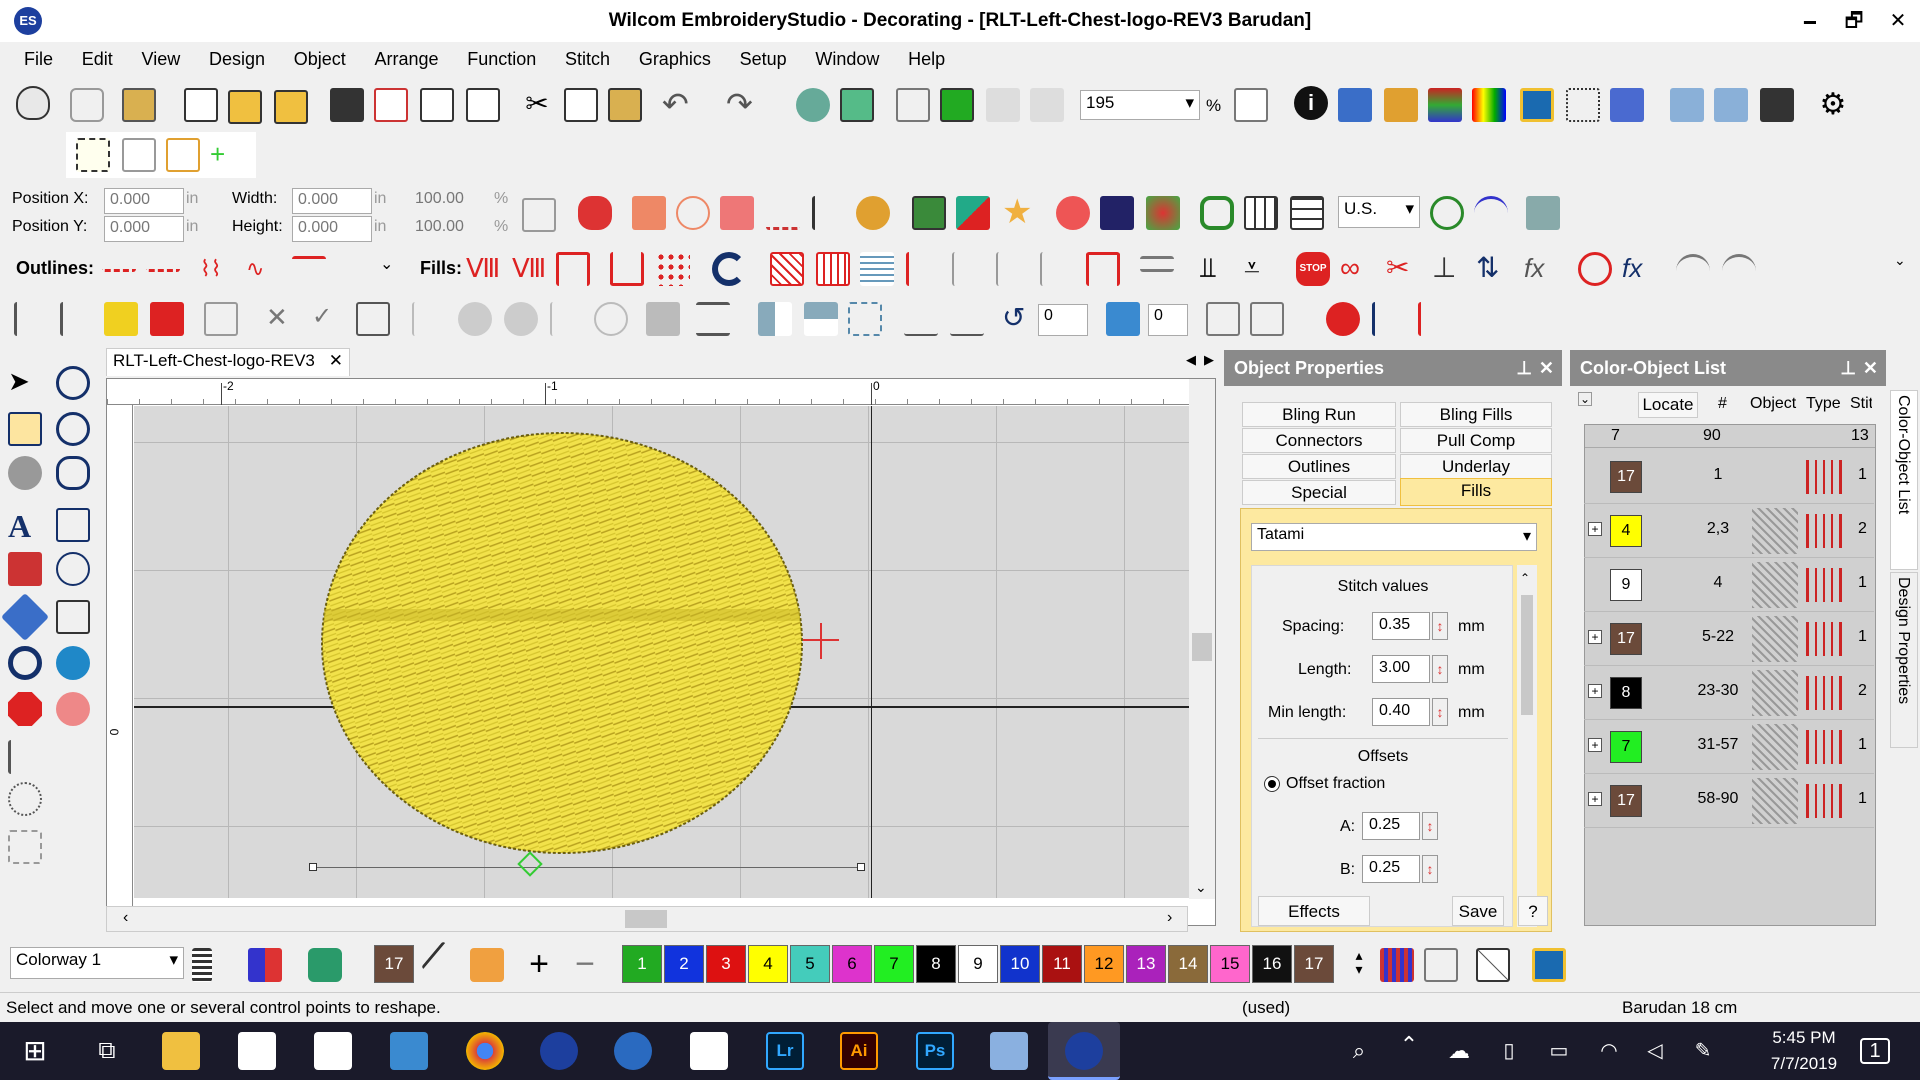 The height and width of the screenshot is (1080, 1920). I want to click on min-length-field: 0.40, so click(1401, 712).